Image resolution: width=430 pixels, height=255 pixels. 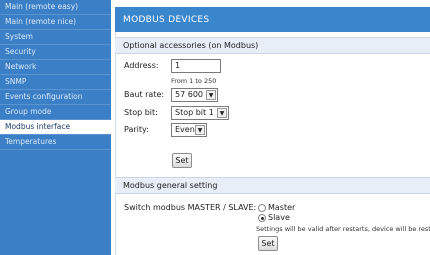 I want to click on stop-bit-label: Stop bit:, so click(x=141, y=112).